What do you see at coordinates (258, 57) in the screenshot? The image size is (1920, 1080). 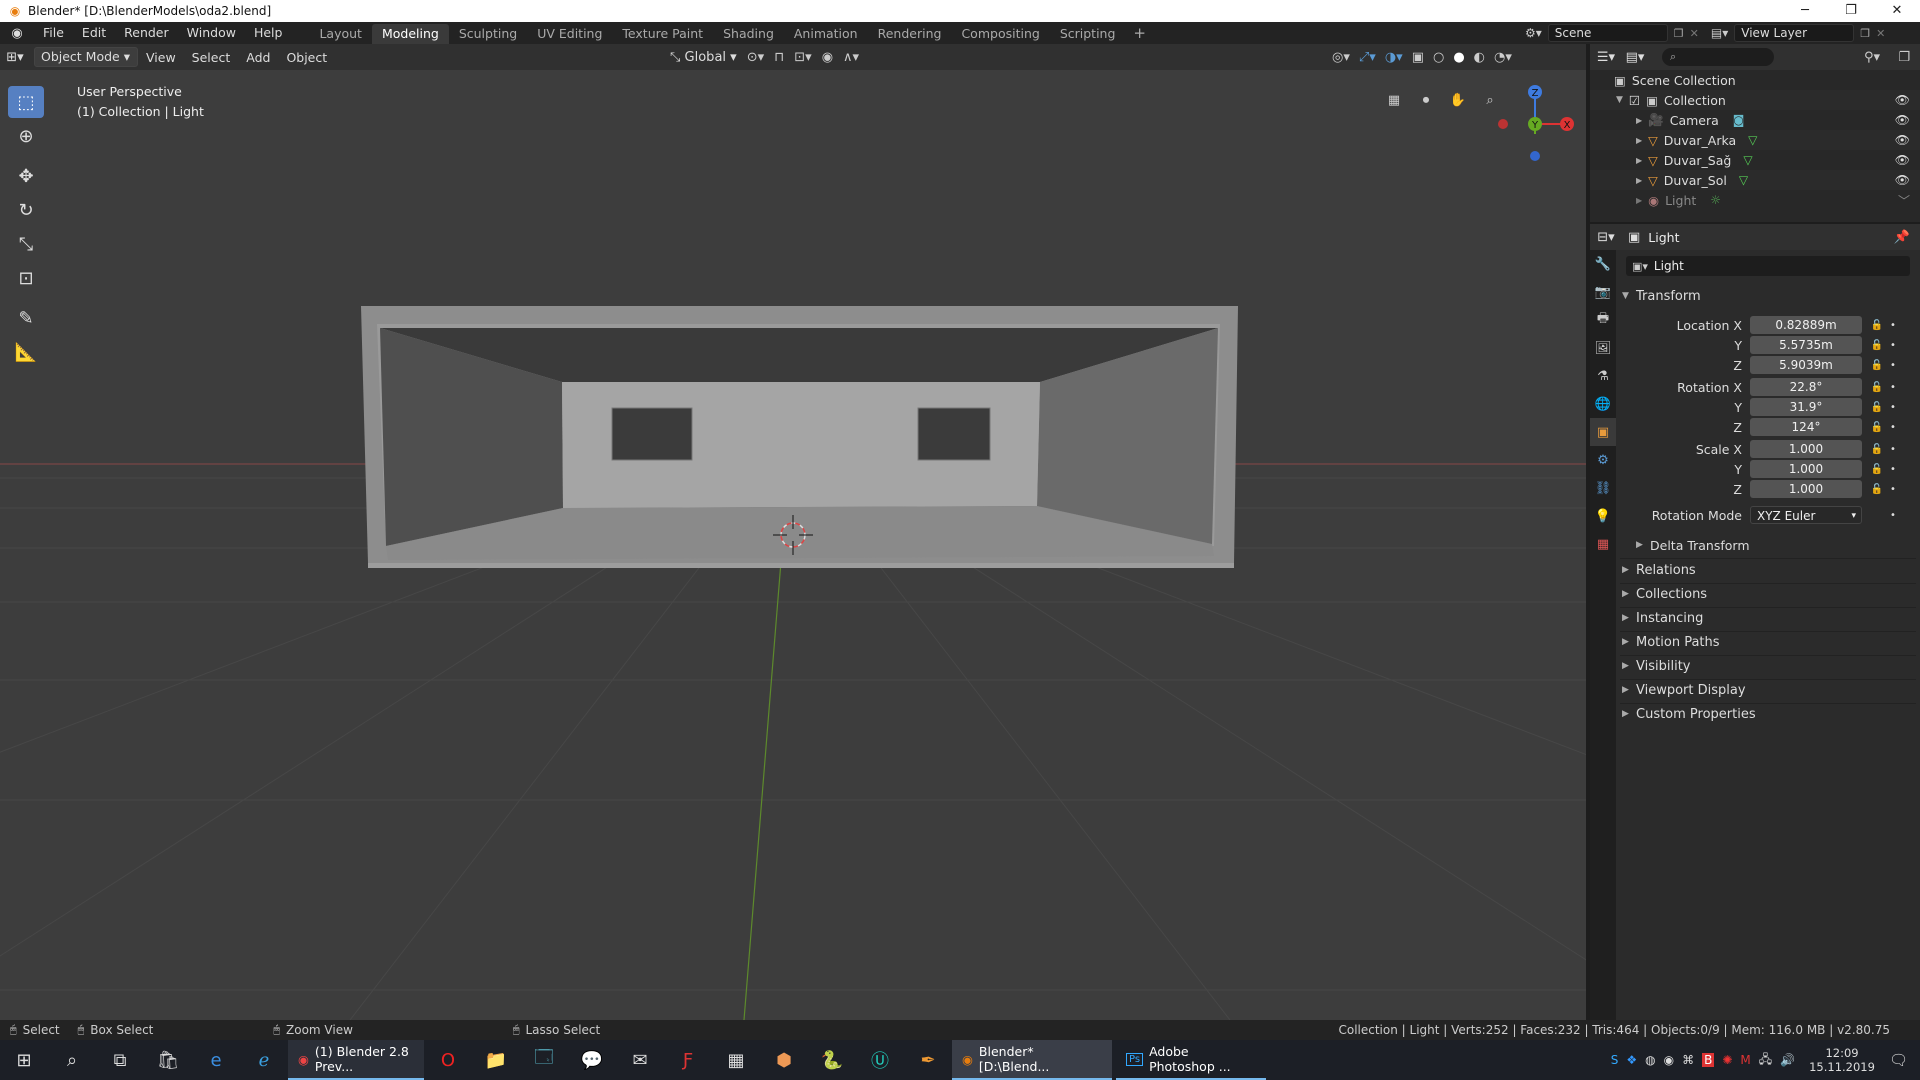 I see `menu-add: Add` at bounding box center [258, 57].